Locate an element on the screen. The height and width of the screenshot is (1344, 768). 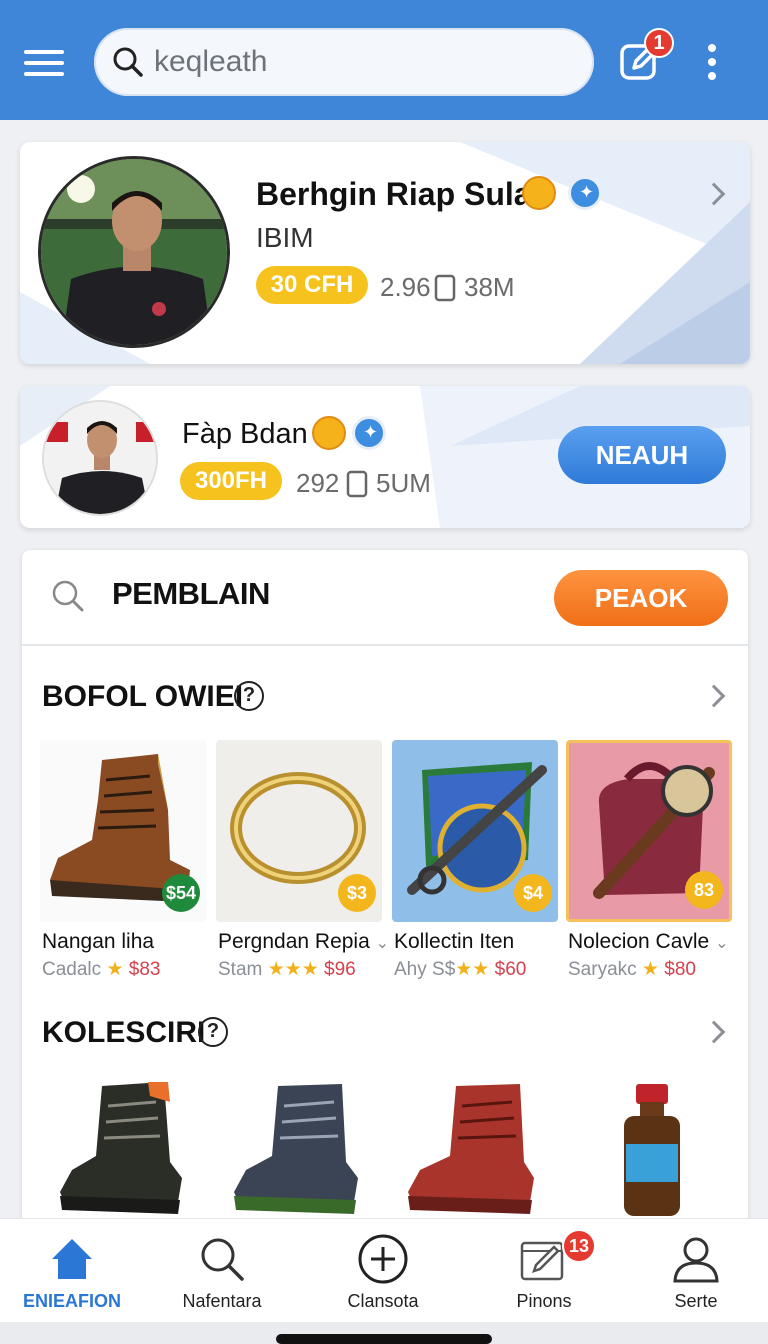
product-meta: Stam ★★★ $96 is located at coordinates (287, 969).